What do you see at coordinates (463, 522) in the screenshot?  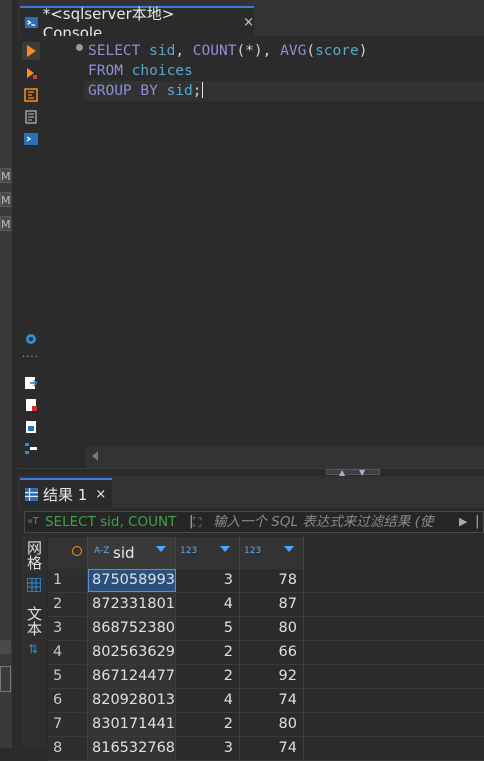 I see `filter-run-icon: ▶` at bounding box center [463, 522].